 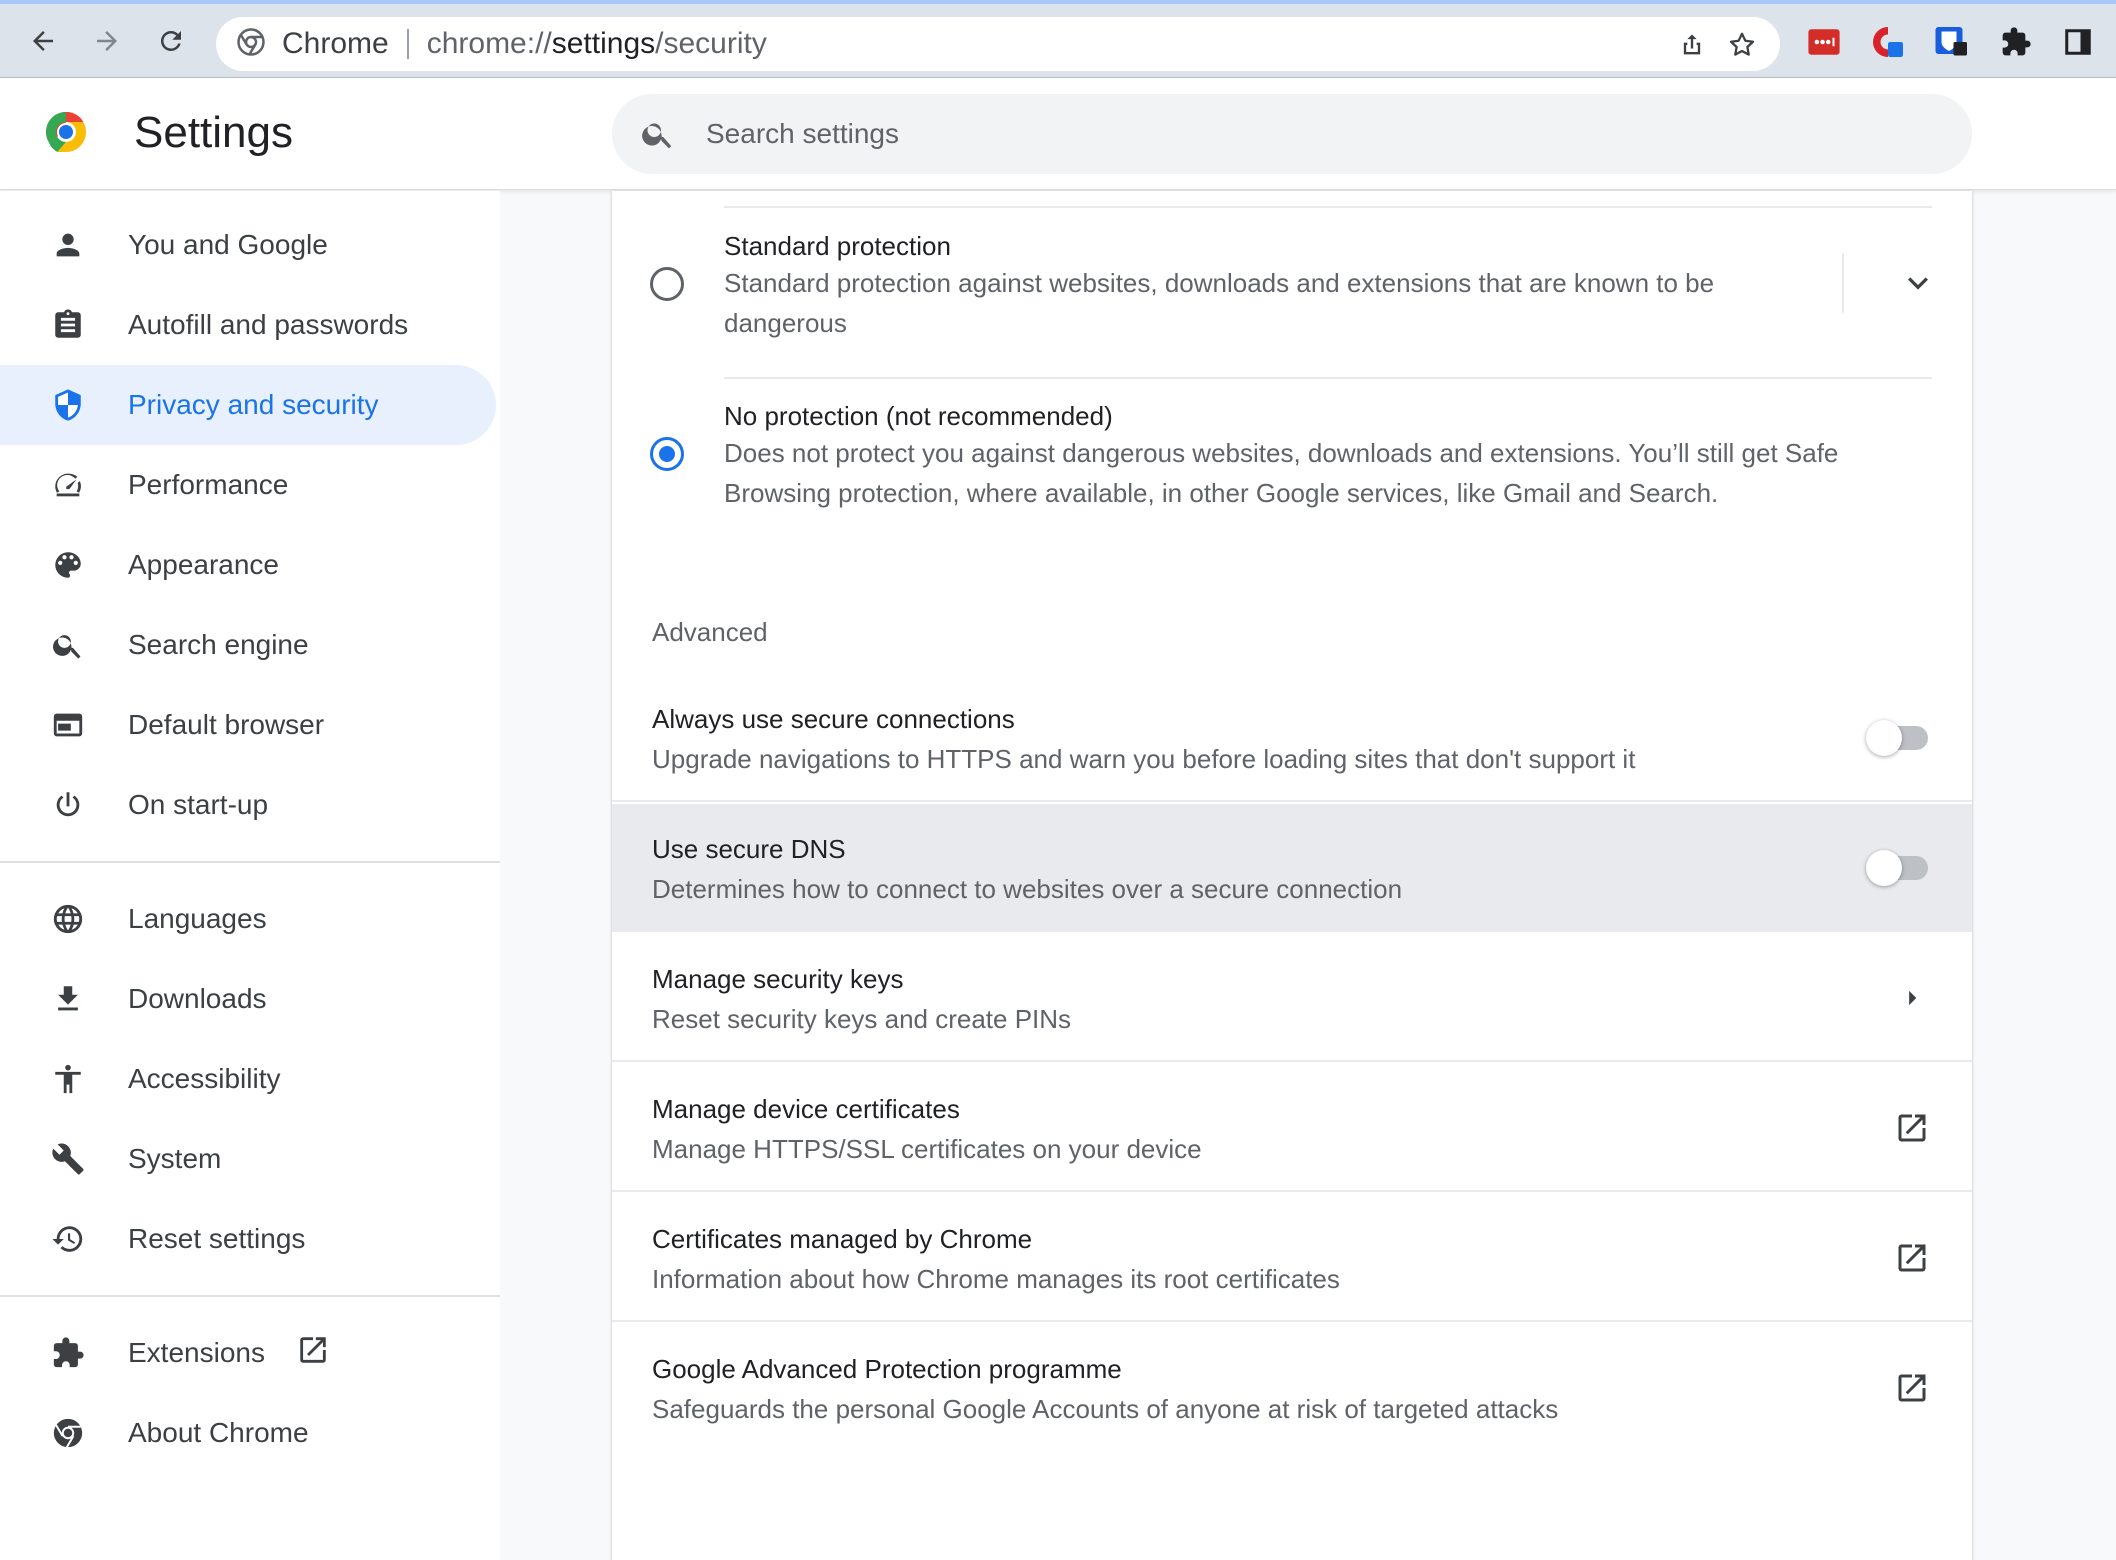 I want to click on sidebar-item-reset-settings: Reset settings, so click(x=248, y=1239).